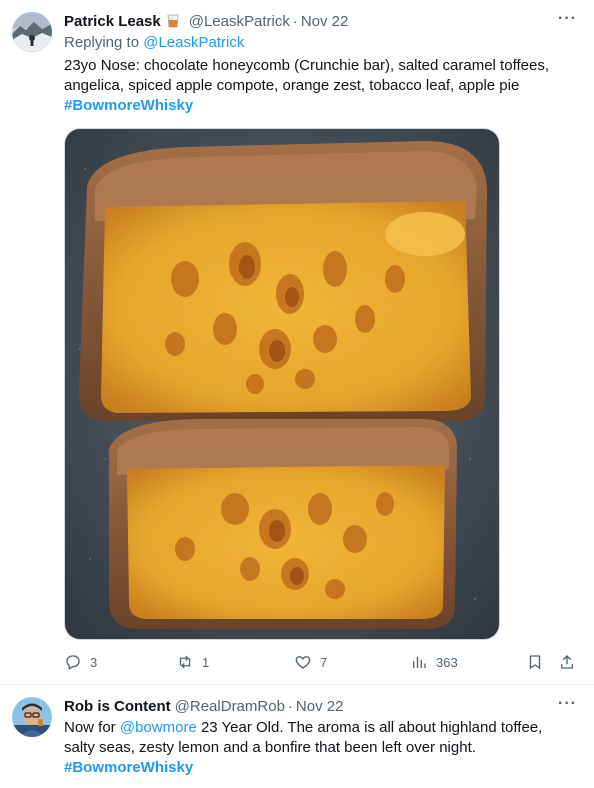 The height and width of the screenshot is (788, 594). What do you see at coordinates (173, 21) in the screenshot?
I see `whisky-glass-icon` at bounding box center [173, 21].